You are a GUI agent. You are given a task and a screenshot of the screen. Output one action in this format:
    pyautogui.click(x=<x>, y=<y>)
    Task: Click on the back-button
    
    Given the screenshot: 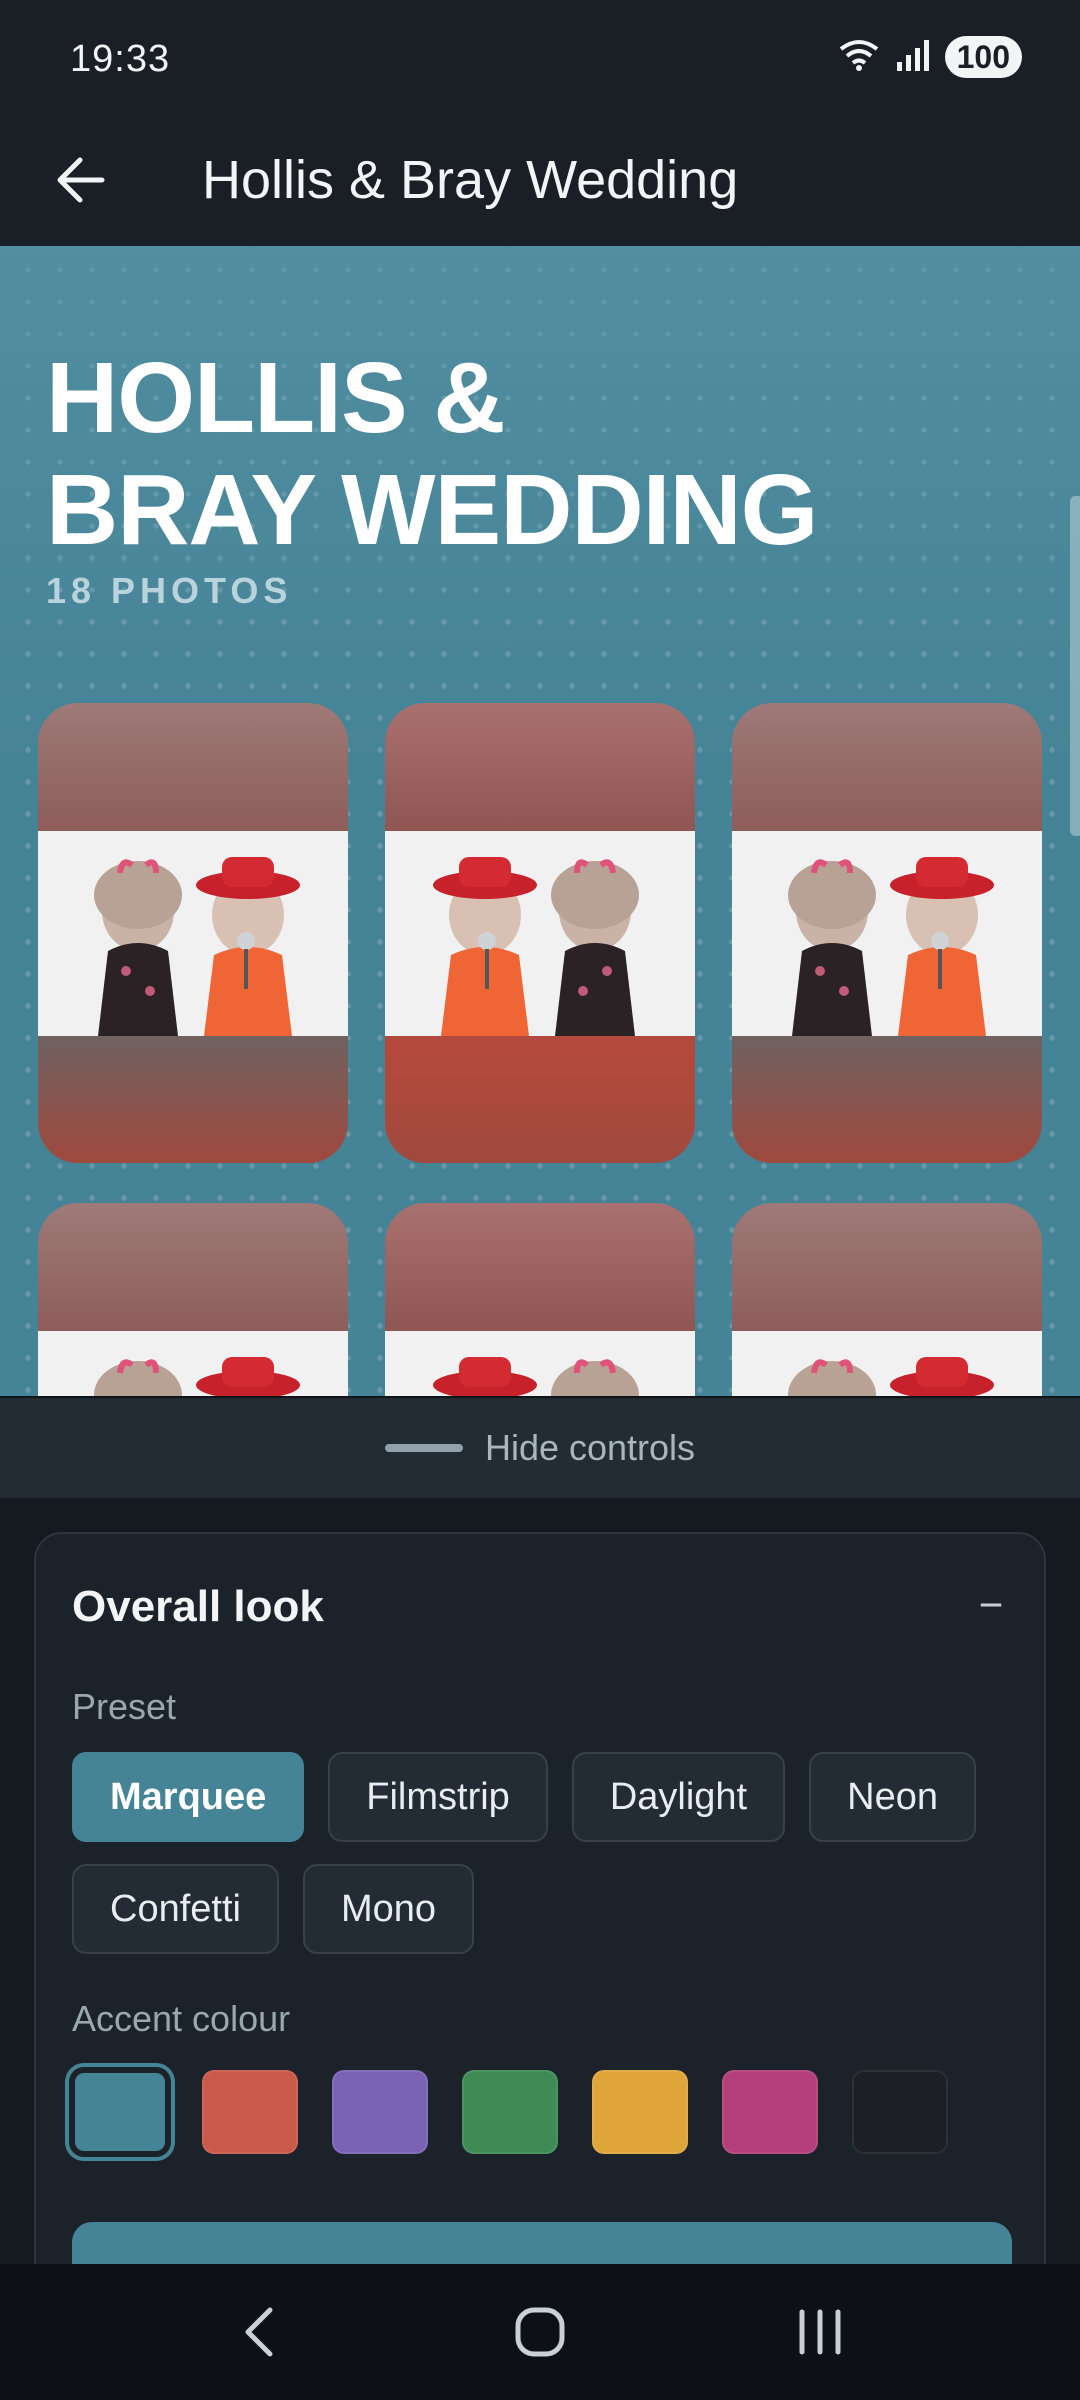 What is the action you would take?
    pyautogui.click(x=80, y=180)
    